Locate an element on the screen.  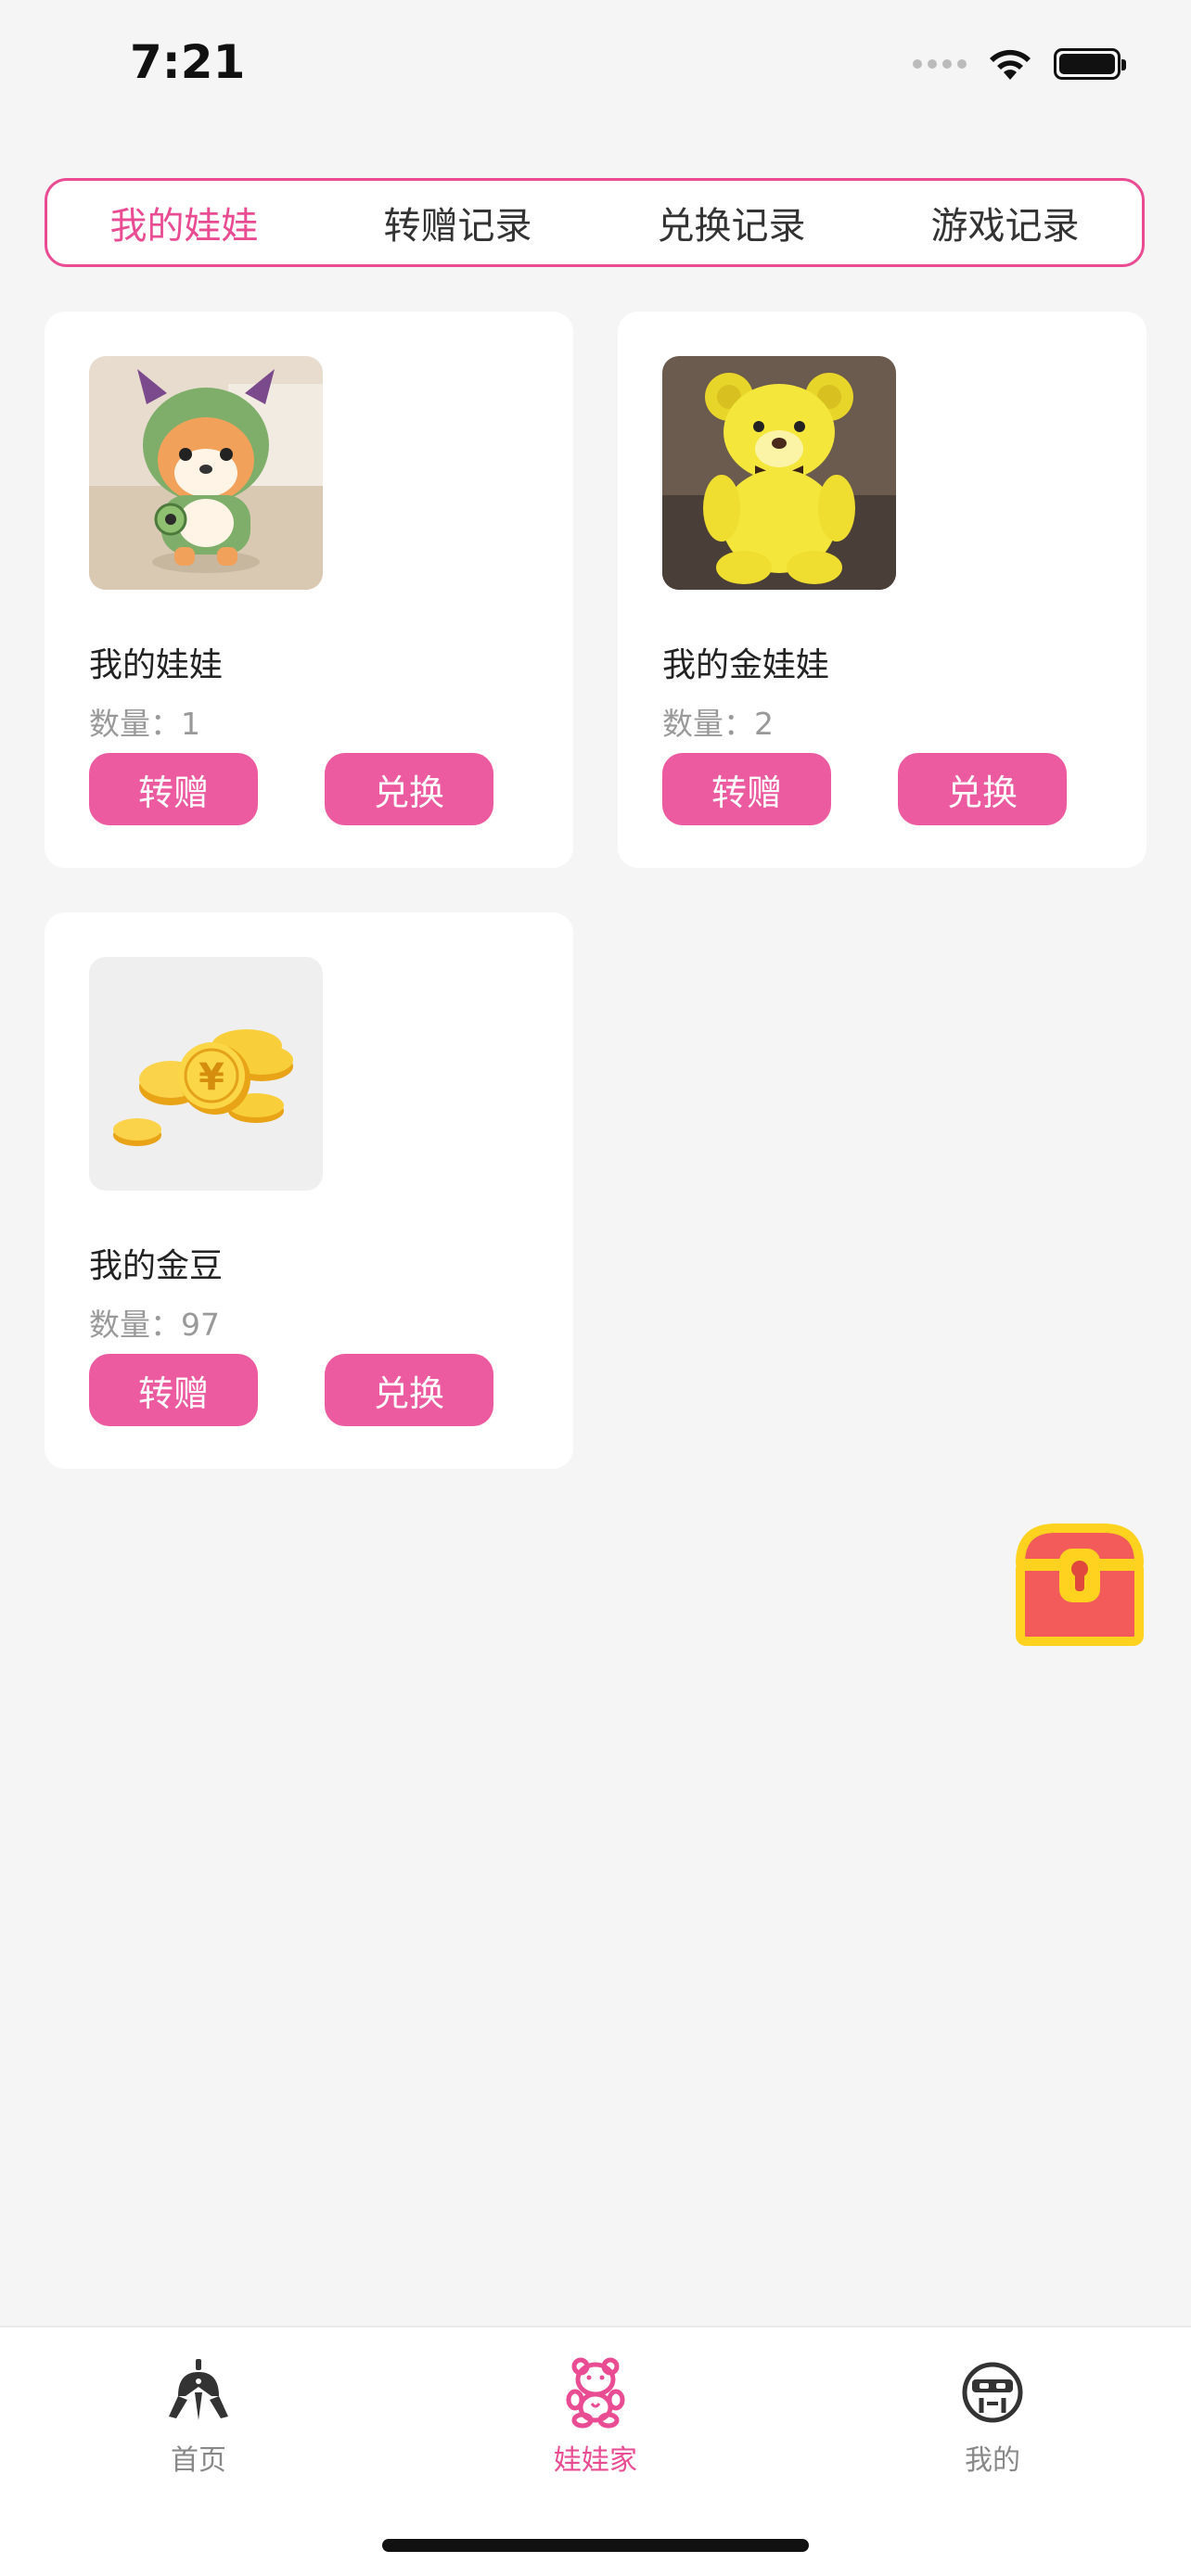
item-image-plush-dog is located at coordinates (206, 473).